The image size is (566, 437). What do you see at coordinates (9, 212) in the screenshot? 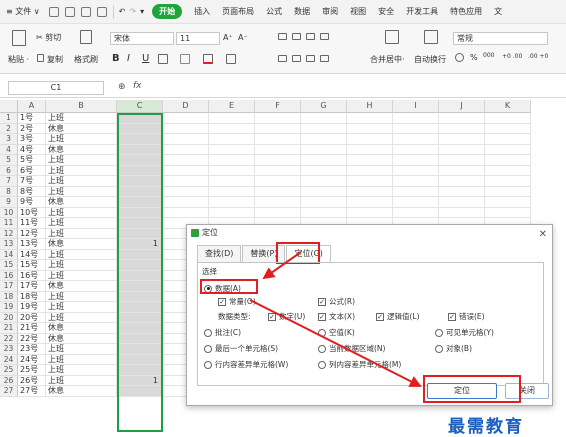
I see `row-number: 10` at bounding box center [9, 212].